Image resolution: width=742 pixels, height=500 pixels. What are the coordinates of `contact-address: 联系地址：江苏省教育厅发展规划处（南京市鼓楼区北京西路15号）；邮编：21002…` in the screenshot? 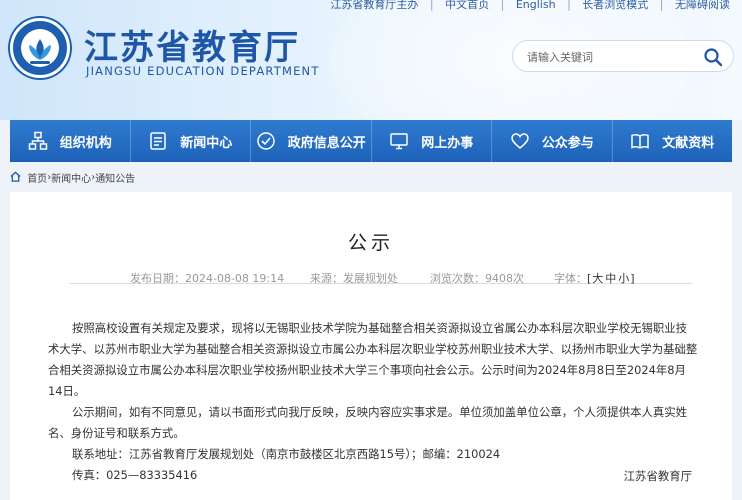 It's located at (286, 454).